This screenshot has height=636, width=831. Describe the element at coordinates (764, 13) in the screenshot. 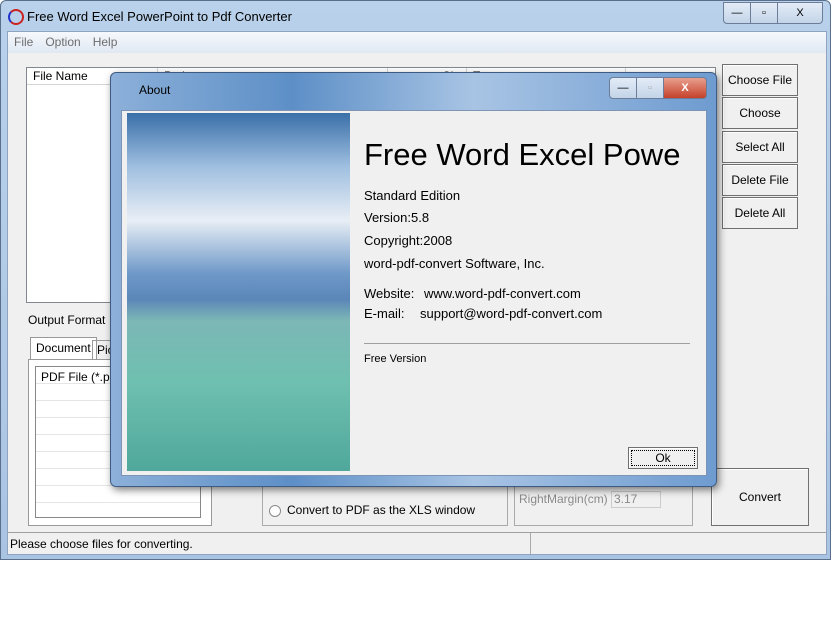

I see `maximize-button: ▫` at that location.